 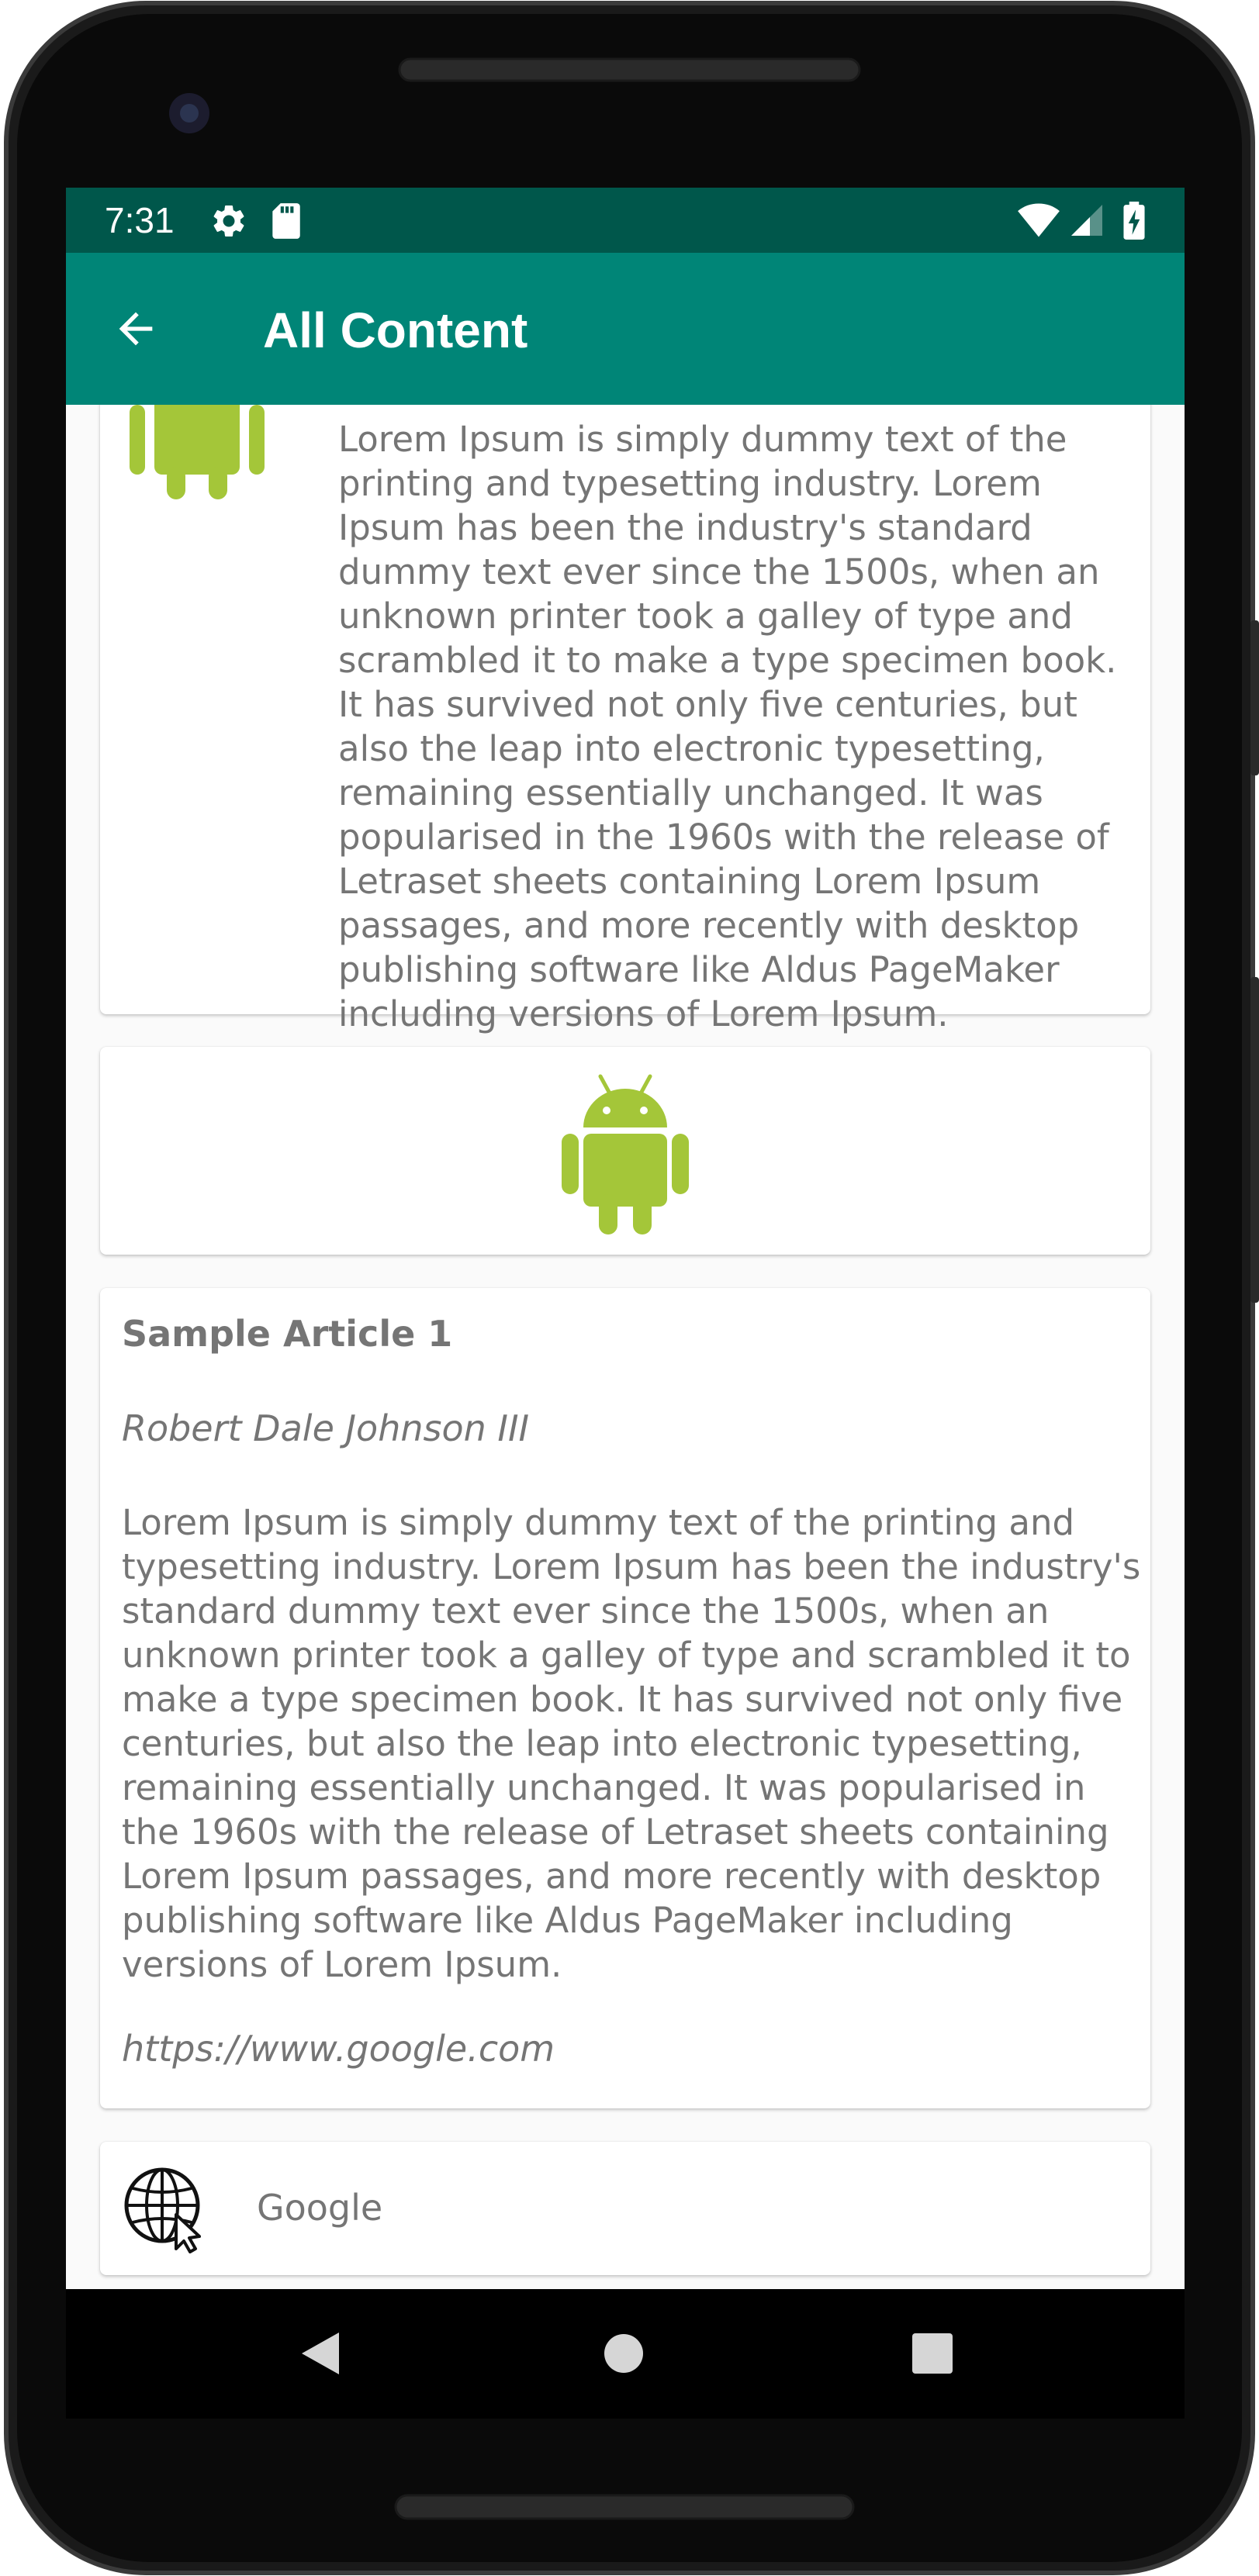 What do you see at coordinates (320, 2208) in the screenshot?
I see `link-label: Google` at bounding box center [320, 2208].